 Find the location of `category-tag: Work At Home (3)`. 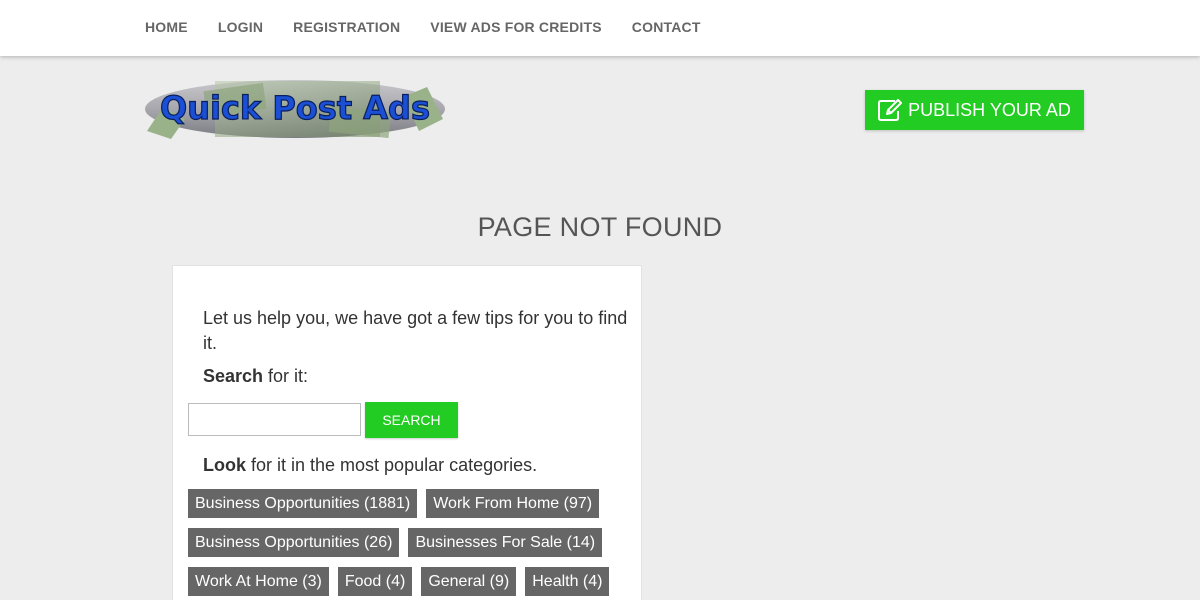

category-tag: Work At Home (3) is located at coordinates (258, 581).